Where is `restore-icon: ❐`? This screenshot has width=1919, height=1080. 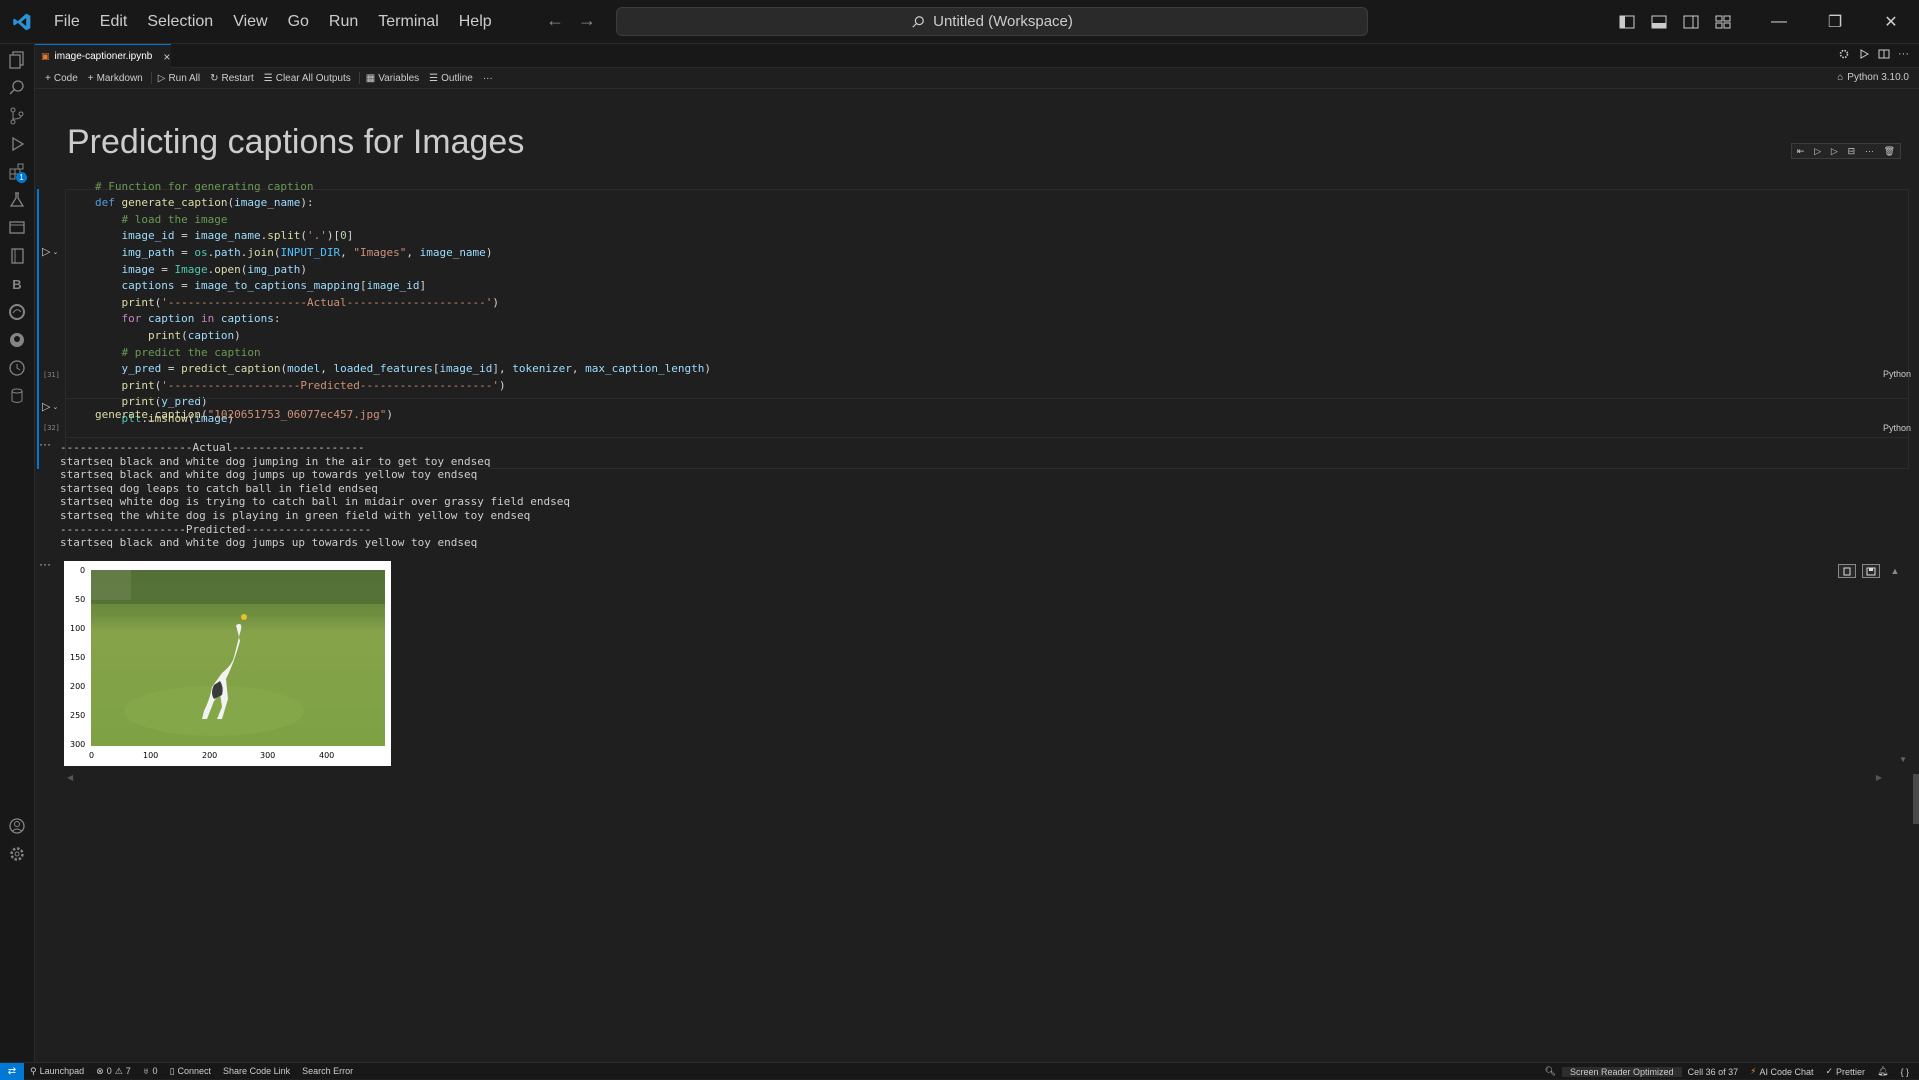
restore-icon: ❐ is located at coordinates (1835, 22).